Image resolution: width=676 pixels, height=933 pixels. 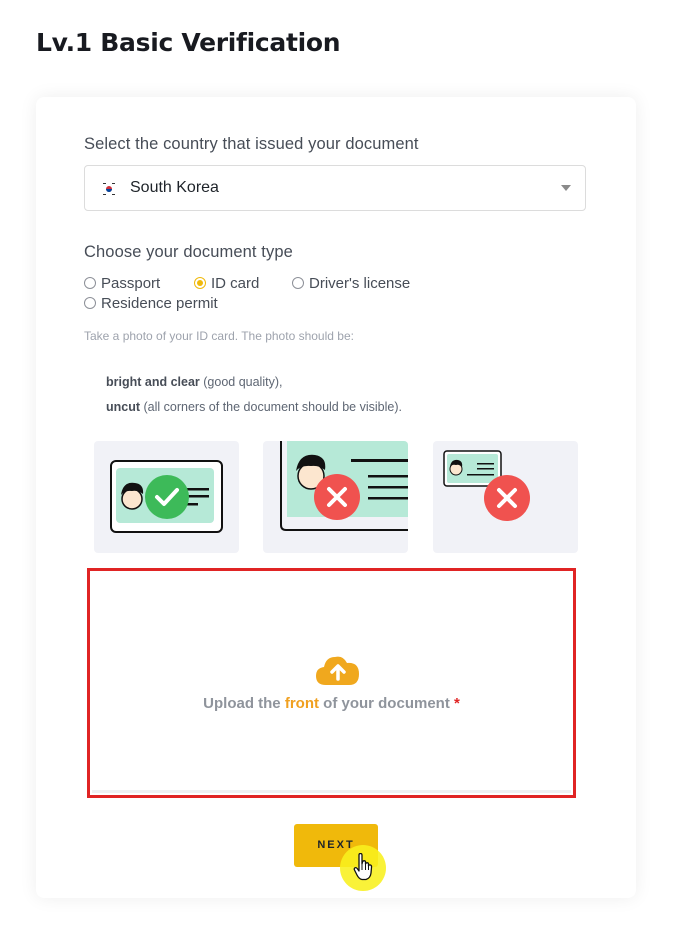 I want to click on country-select-value: South Korea, so click(x=174, y=187).